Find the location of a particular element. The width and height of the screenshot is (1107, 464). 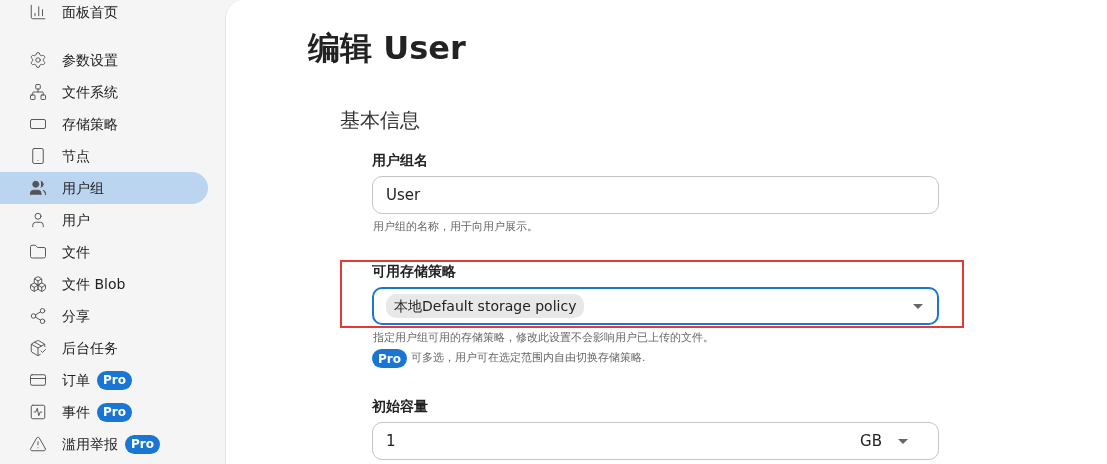

users-icon is located at coordinates (38, 188).